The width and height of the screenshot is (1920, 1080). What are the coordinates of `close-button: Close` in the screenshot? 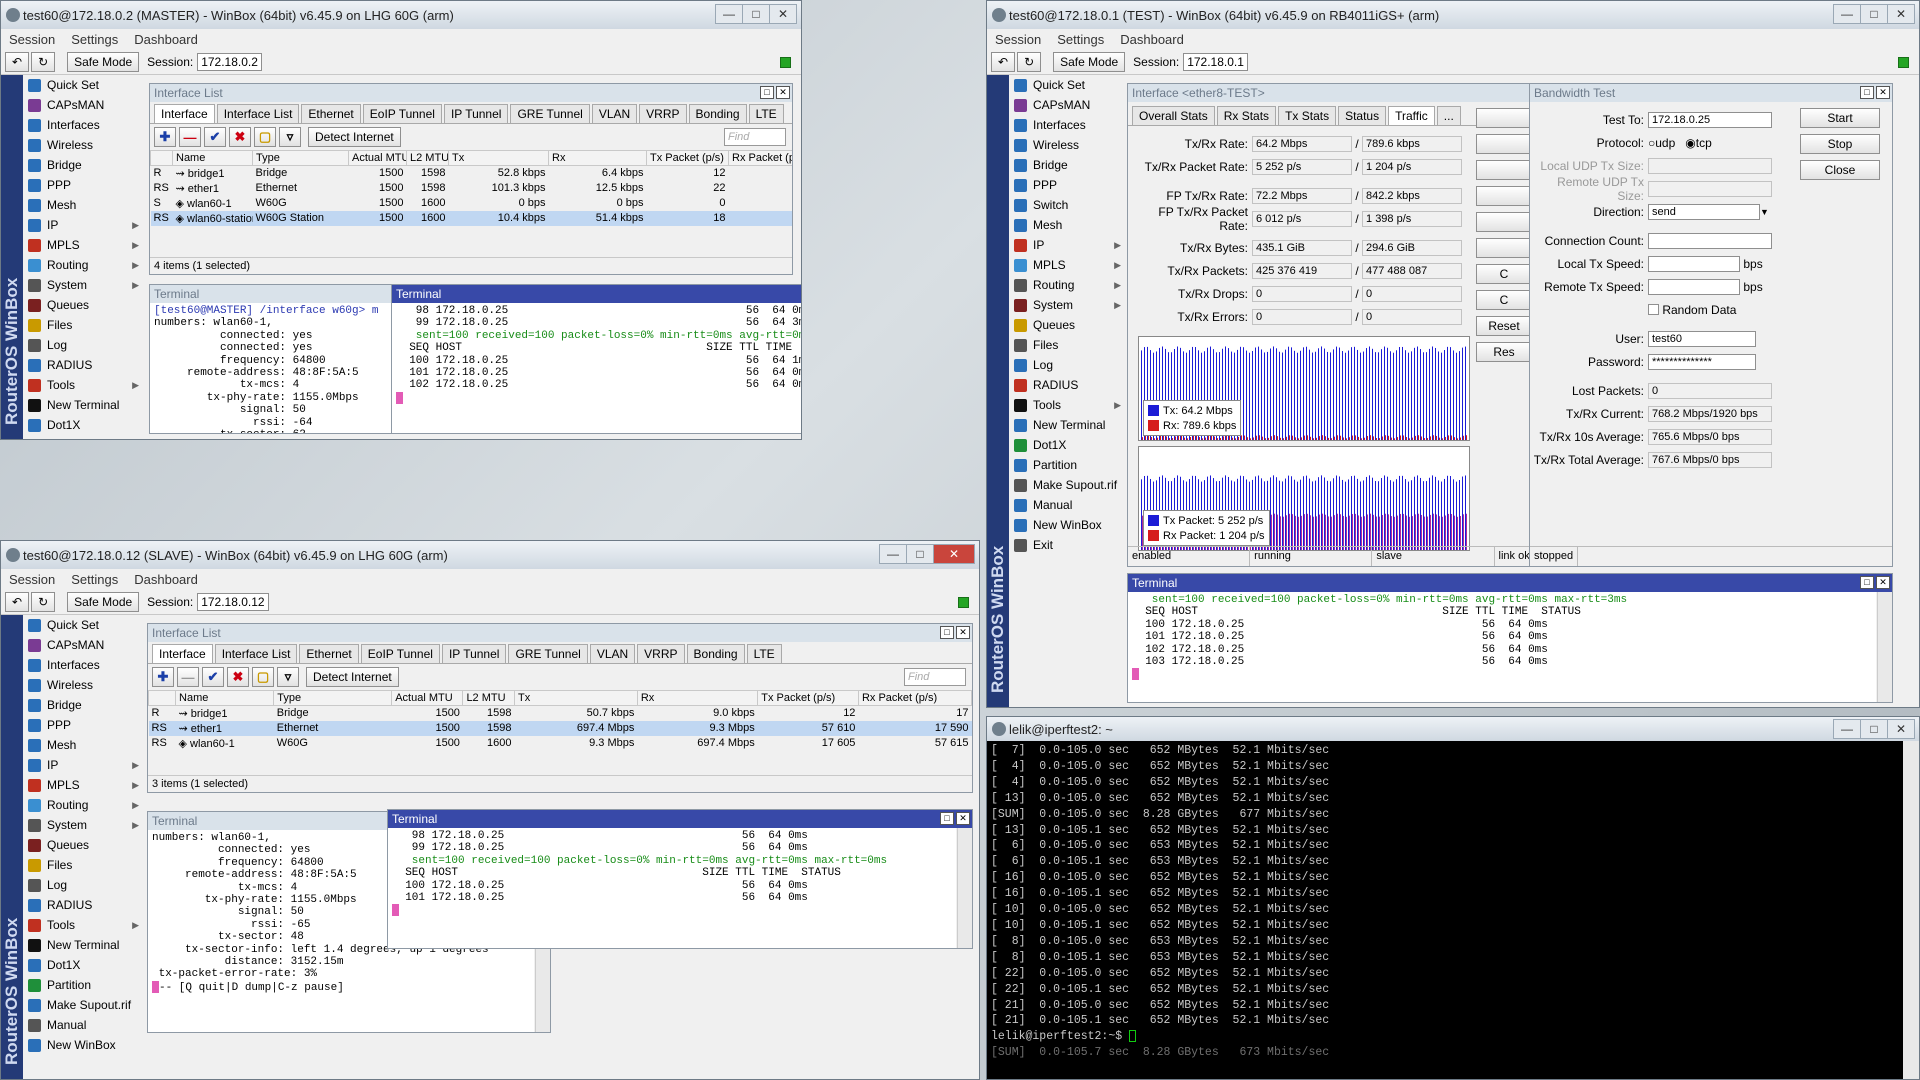 It's located at (1840, 170).